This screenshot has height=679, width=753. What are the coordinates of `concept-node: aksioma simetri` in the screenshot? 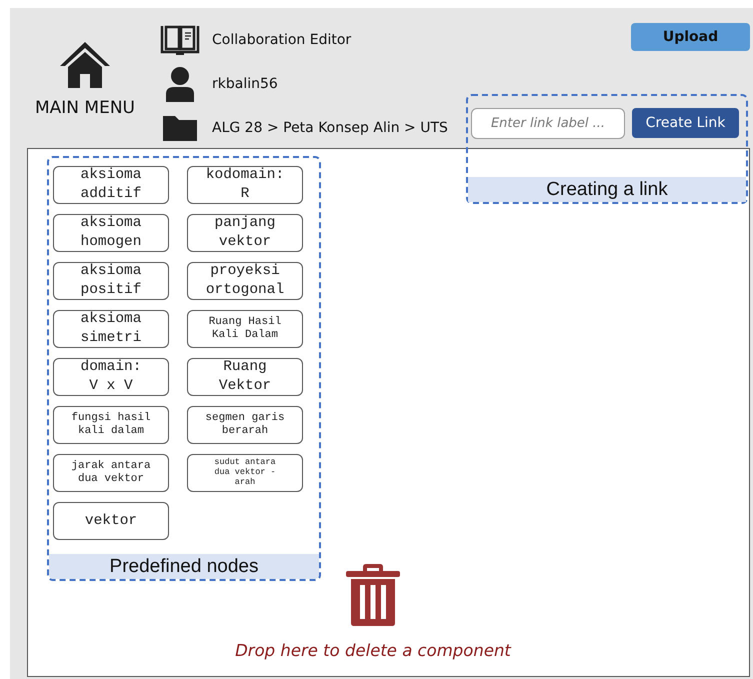 It's located at (111, 329).